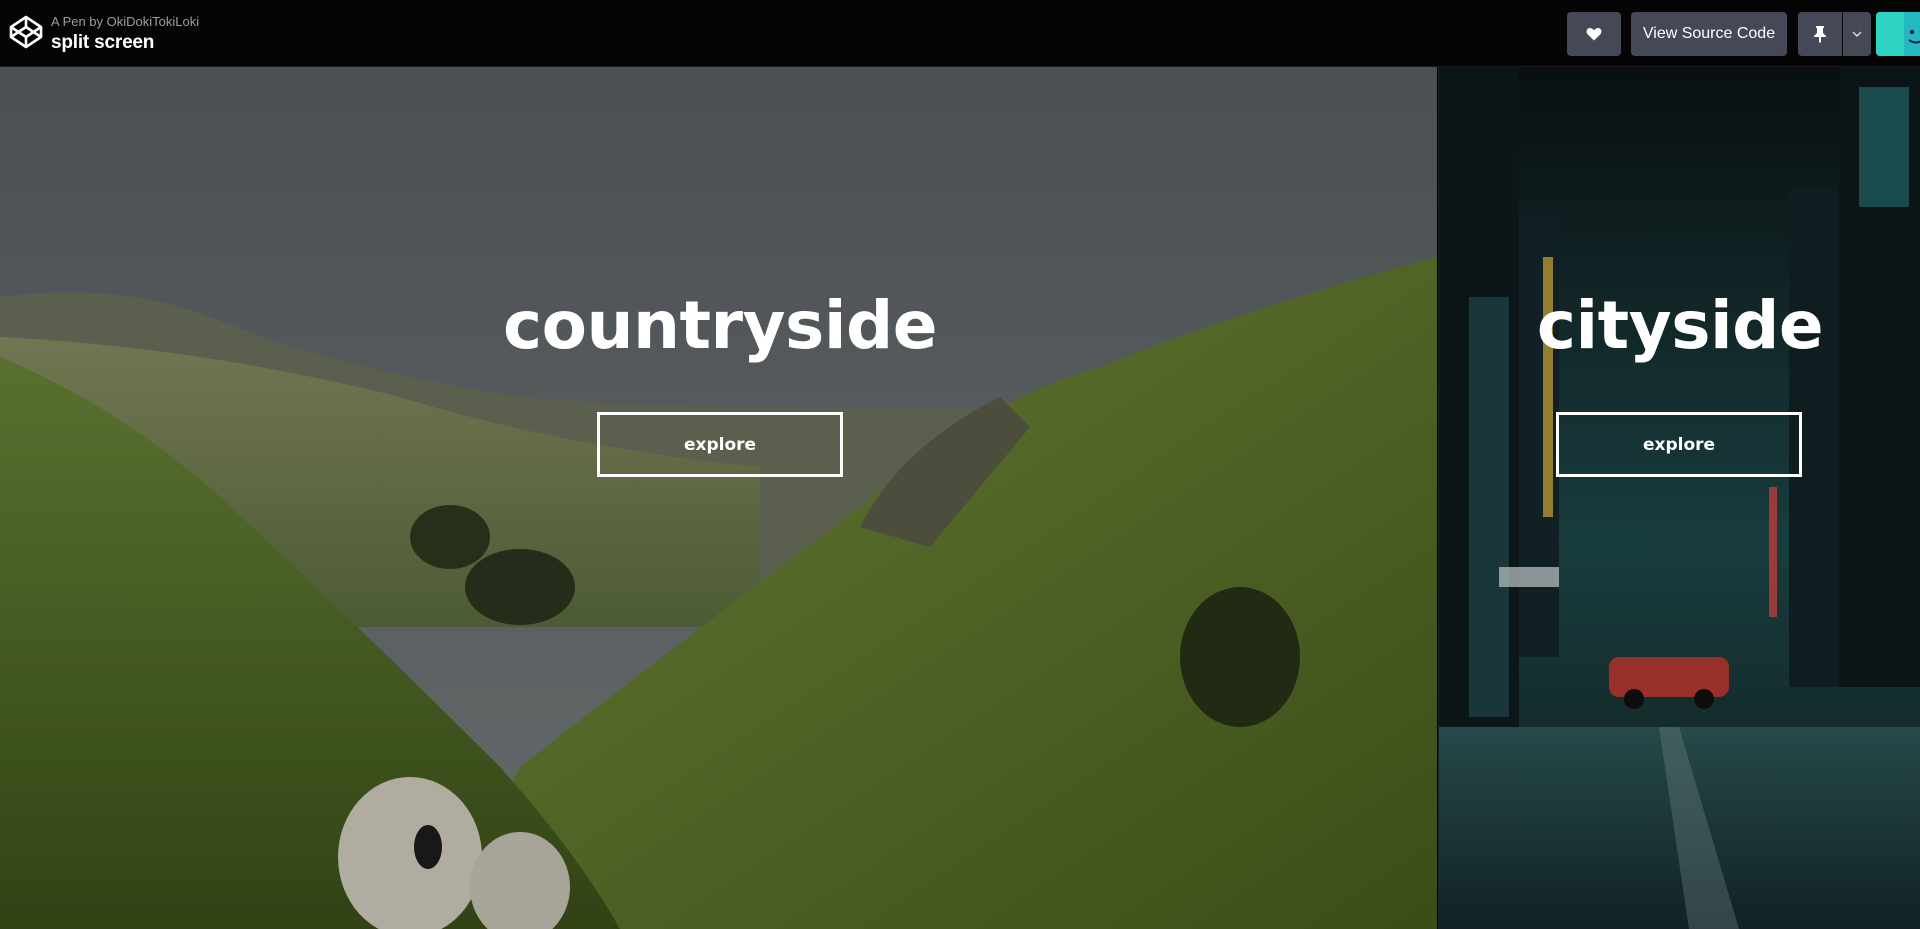 This screenshot has width=1920, height=929. Describe the element at coordinates (1709, 34) in the screenshot. I see `view-source-button: View Source Code` at that location.